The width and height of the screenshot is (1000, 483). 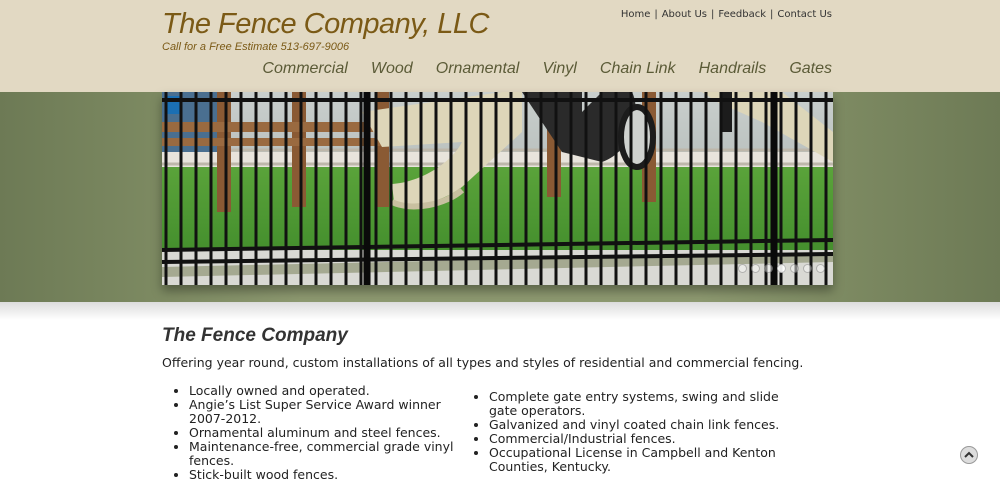 What do you see at coordinates (636, 14) in the screenshot?
I see `top-link-home: Home` at bounding box center [636, 14].